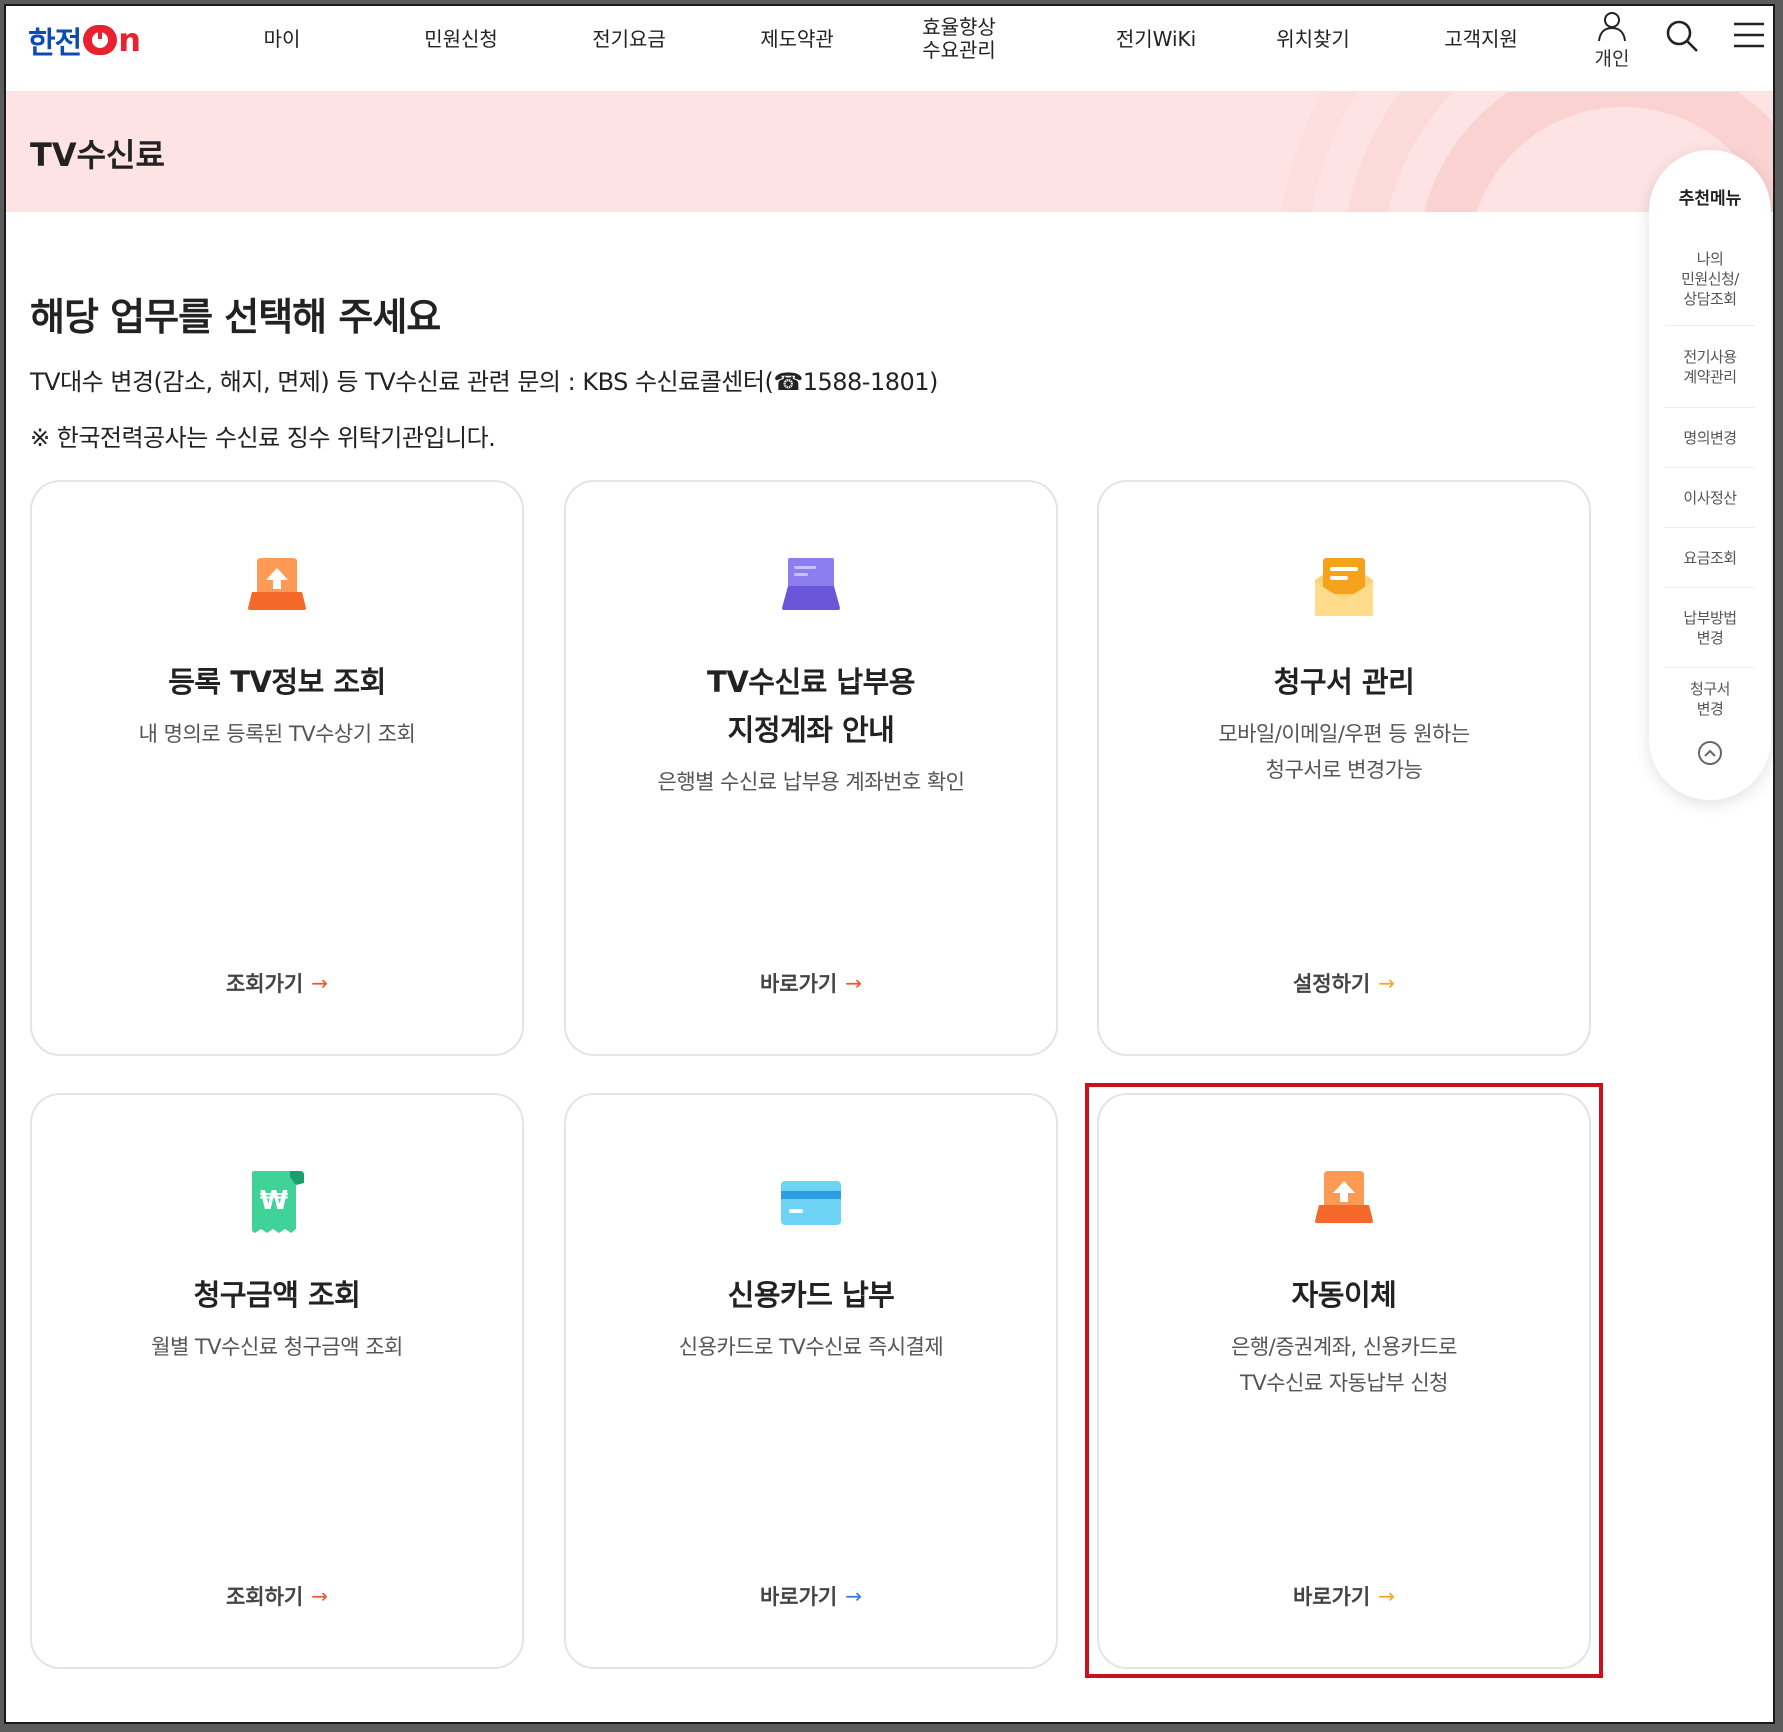 The image size is (1783, 1732). I want to click on card-description-line1: 모바일/이메일/우편 등 원하는, so click(1344, 734).